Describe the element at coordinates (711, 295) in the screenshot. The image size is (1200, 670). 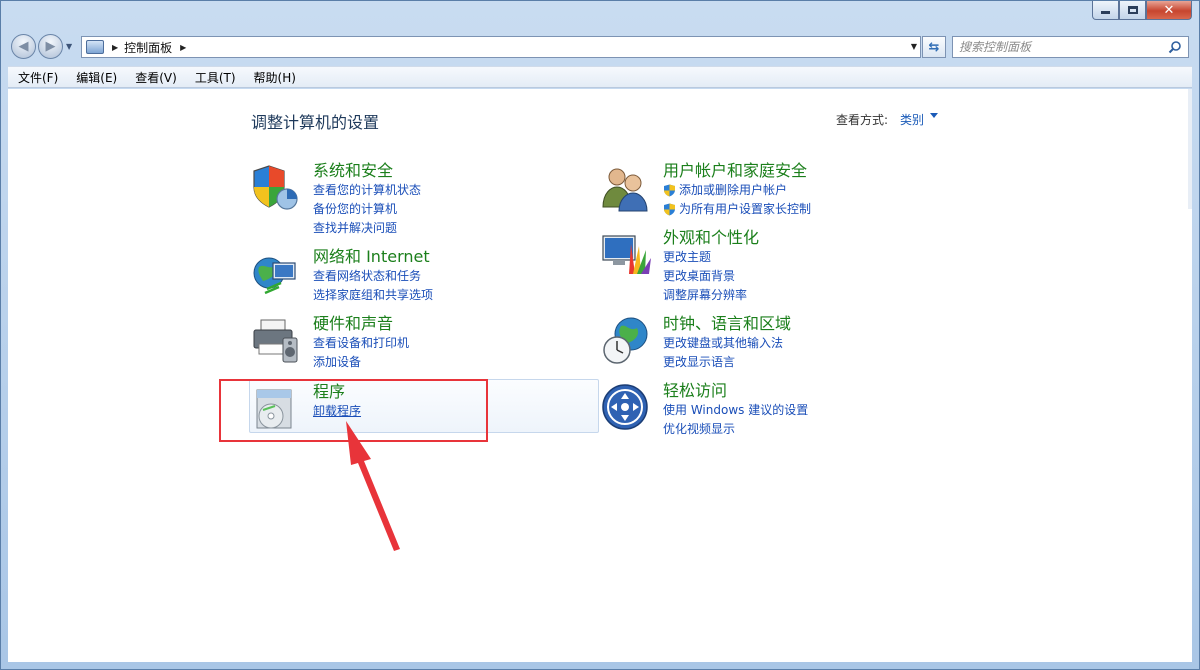
I see `link-adjust-resolution: 调整屏幕分辨率` at that location.